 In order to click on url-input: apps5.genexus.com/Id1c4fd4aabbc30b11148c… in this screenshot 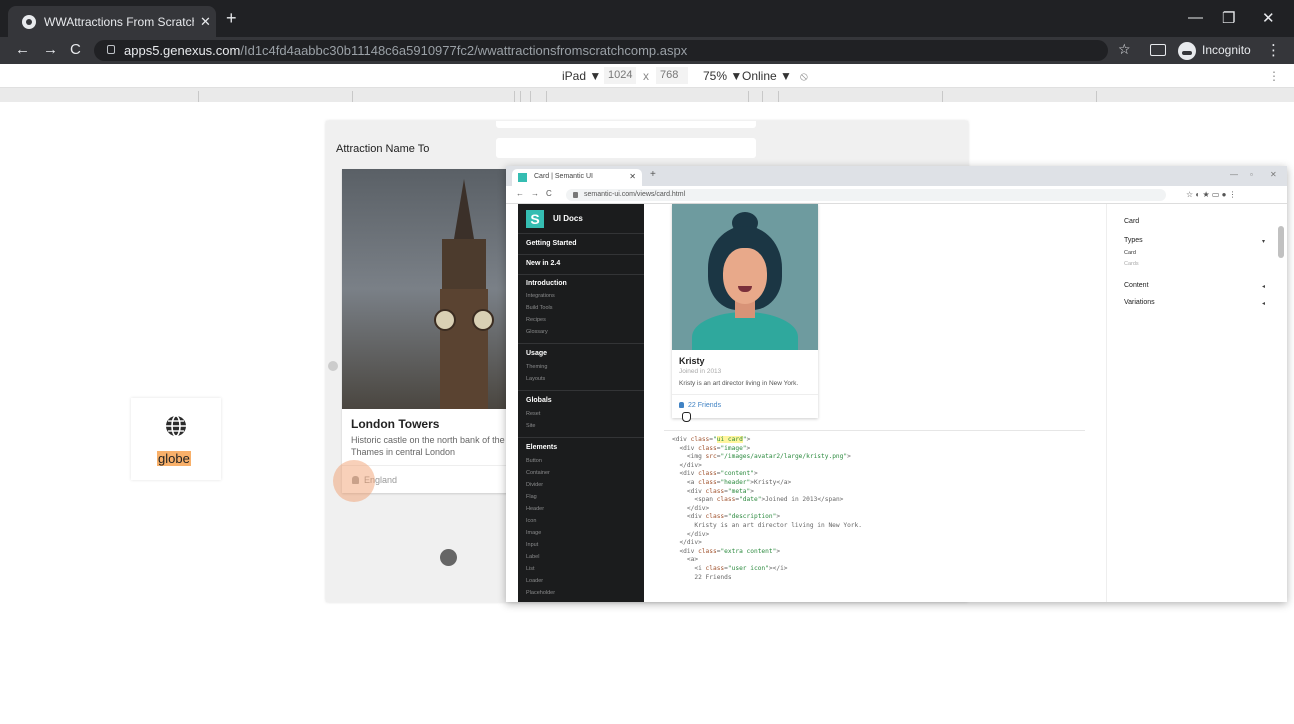, I will do `click(601, 50)`.